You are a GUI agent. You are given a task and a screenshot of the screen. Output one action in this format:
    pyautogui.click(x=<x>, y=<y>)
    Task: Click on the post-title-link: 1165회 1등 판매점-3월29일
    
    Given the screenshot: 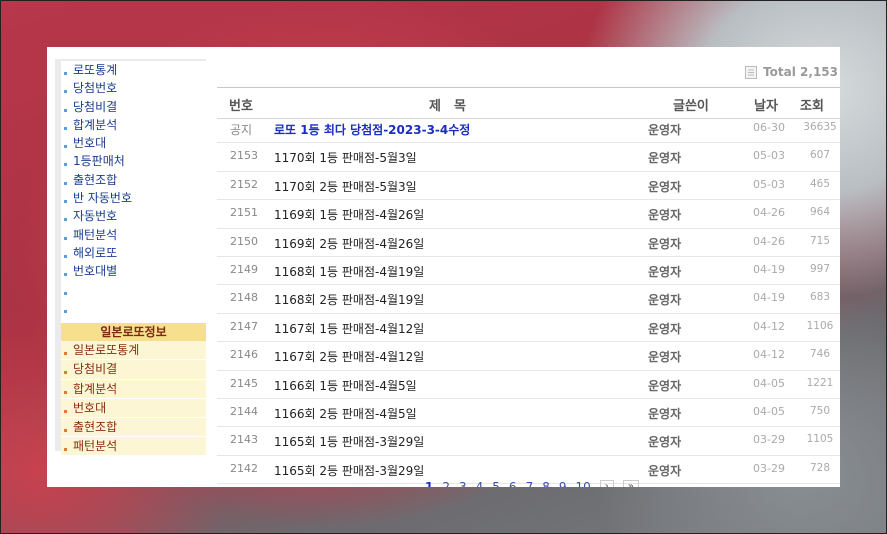 What is the action you would take?
    pyautogui.click(x=349, y=441)
    